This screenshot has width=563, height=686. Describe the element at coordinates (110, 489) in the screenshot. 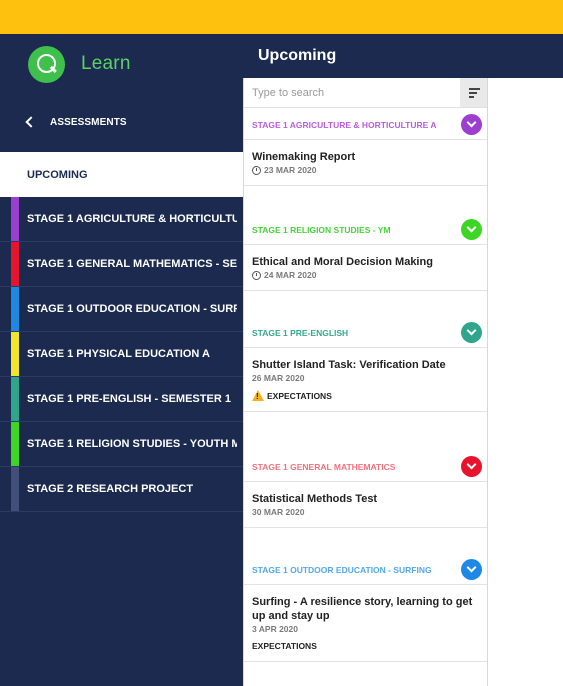

I see `sidebar-item-label: STAGE 2 RESEARCH PROJECT` at that location.